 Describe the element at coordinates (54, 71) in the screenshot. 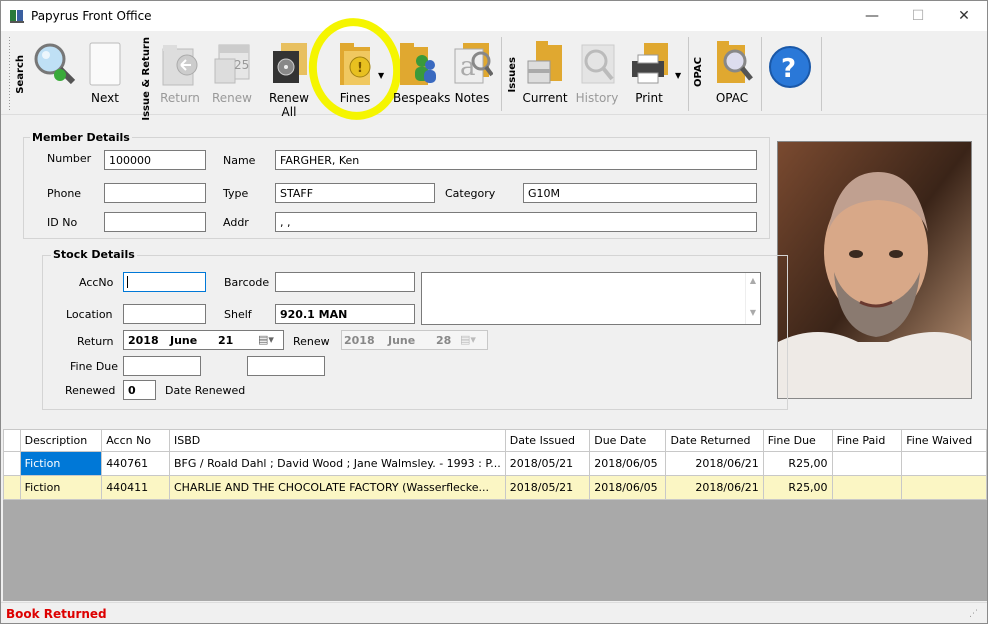

I see `search-button` at that location.